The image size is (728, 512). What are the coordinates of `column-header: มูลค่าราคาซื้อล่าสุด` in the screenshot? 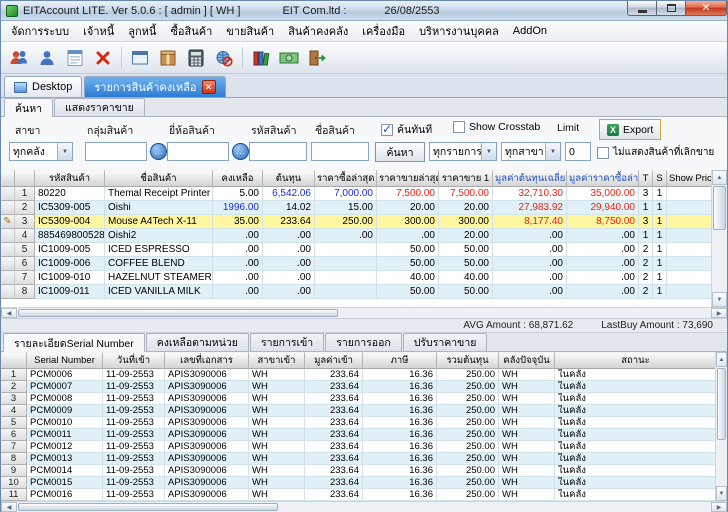 It's located at (603, 178).